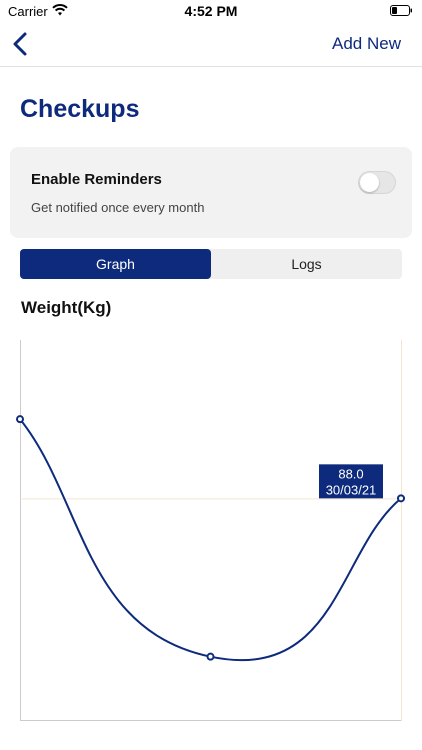 This screenshot has width=422, height=750. I want to click on toggle-knob, so click(369, 182).